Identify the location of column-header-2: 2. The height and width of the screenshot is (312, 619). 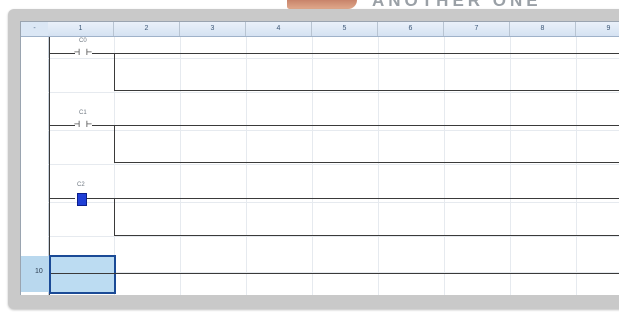
(147, 29).